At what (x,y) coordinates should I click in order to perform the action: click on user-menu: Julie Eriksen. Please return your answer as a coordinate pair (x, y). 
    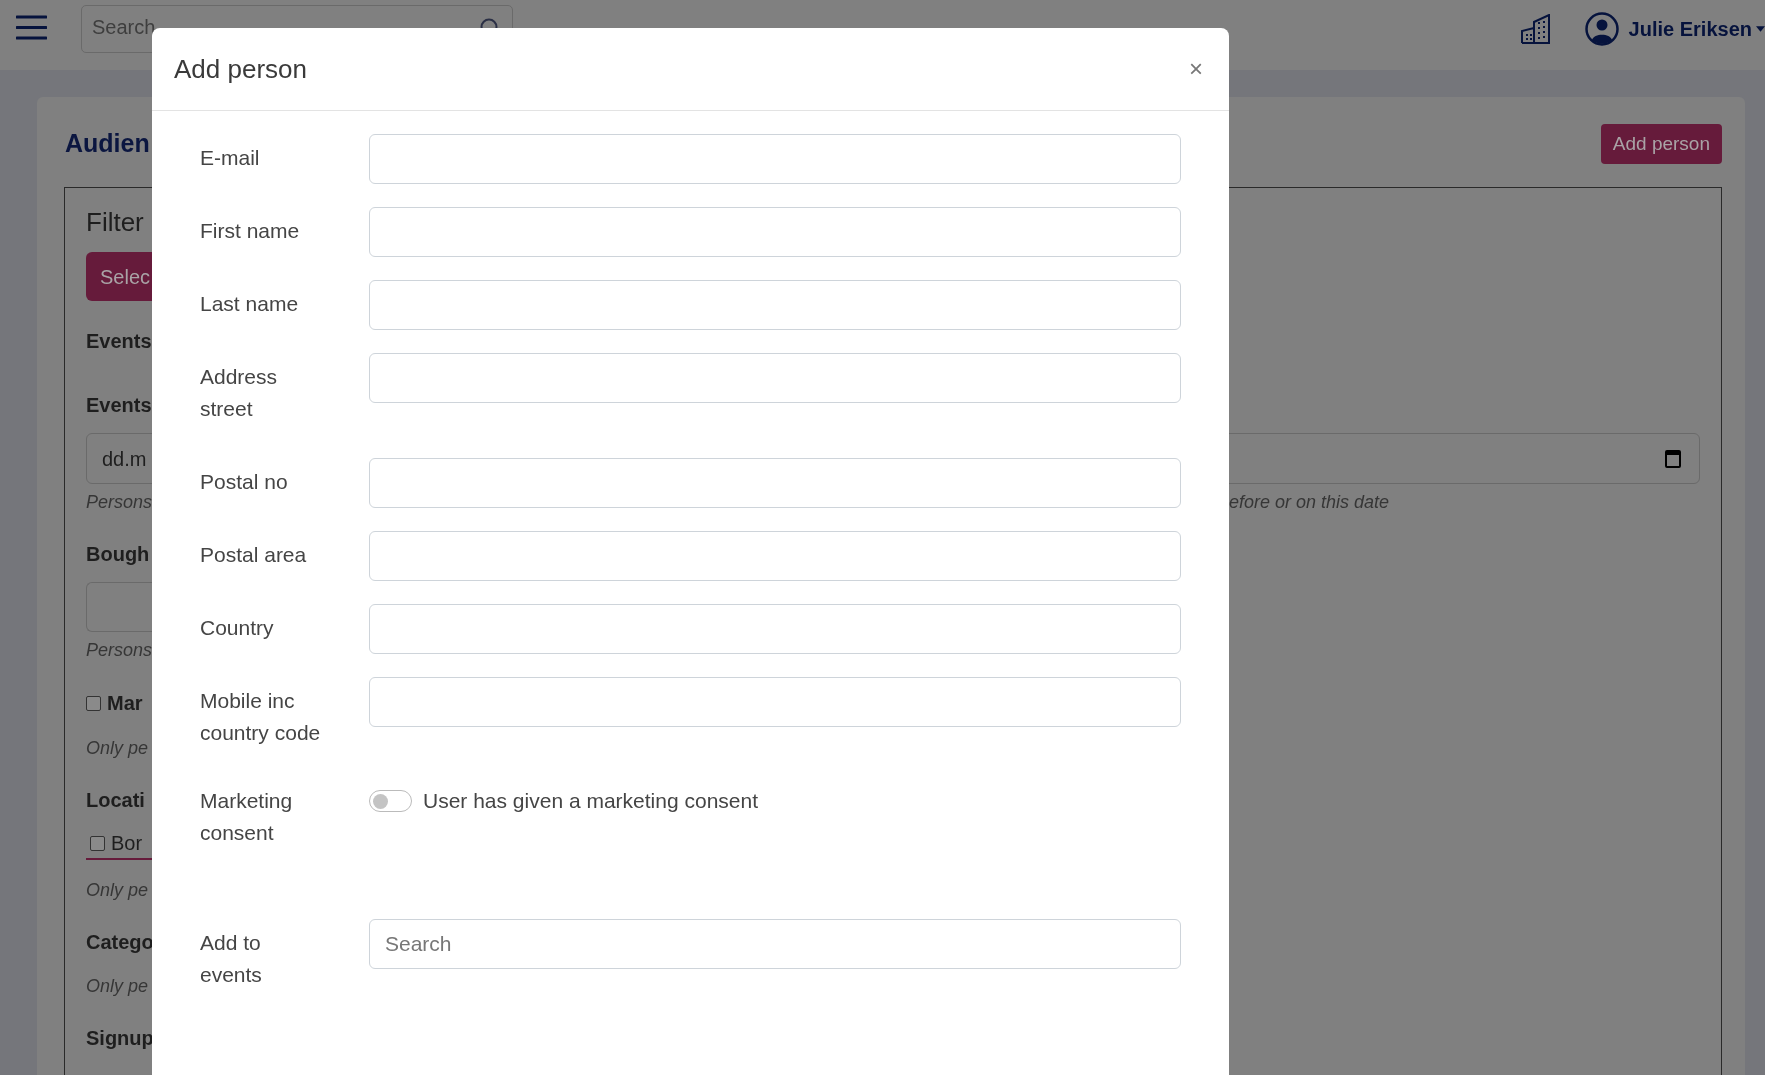
    Looking at the image, I should click on (1696, 29).